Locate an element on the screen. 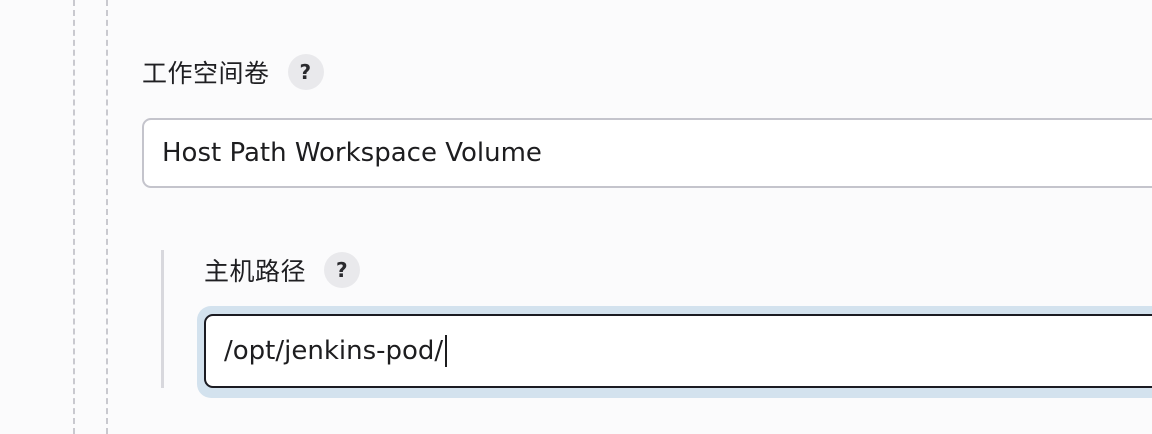  host-path-input: /opt/jenkins-pod/ is located at coordinates (678, 351).